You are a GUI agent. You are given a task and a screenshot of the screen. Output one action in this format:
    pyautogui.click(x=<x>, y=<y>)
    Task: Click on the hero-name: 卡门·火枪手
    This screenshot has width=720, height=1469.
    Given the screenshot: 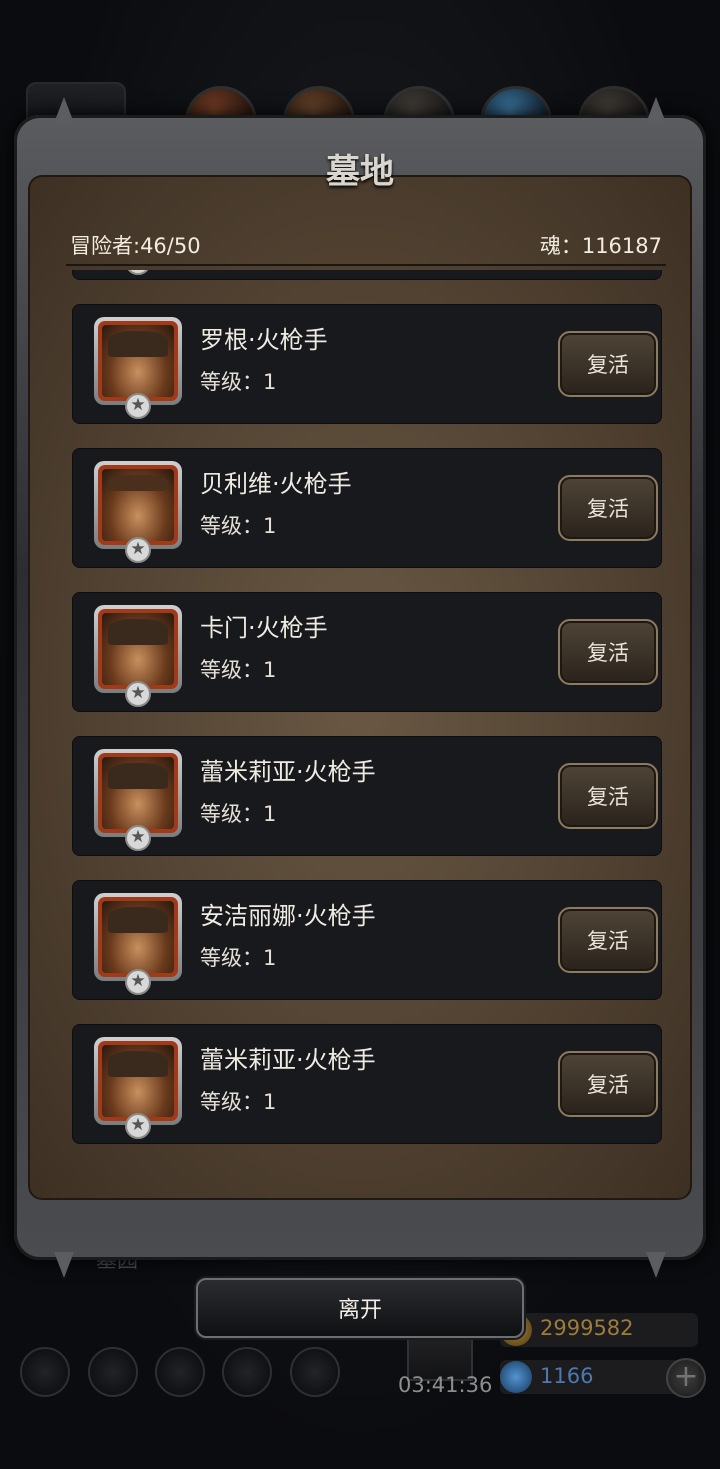 What is the action you would take?
    pyautogui.click(x=264, y=628)
    